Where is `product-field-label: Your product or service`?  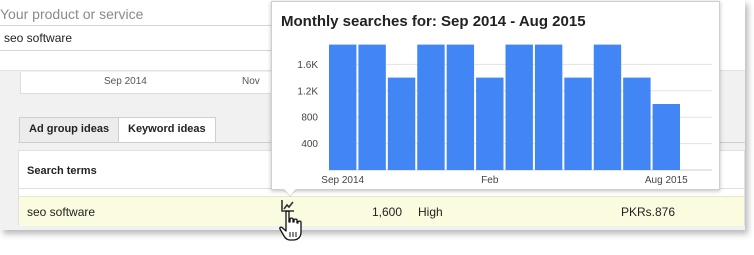 product-field-label: Your product or service is located at coordinates (72, 14).